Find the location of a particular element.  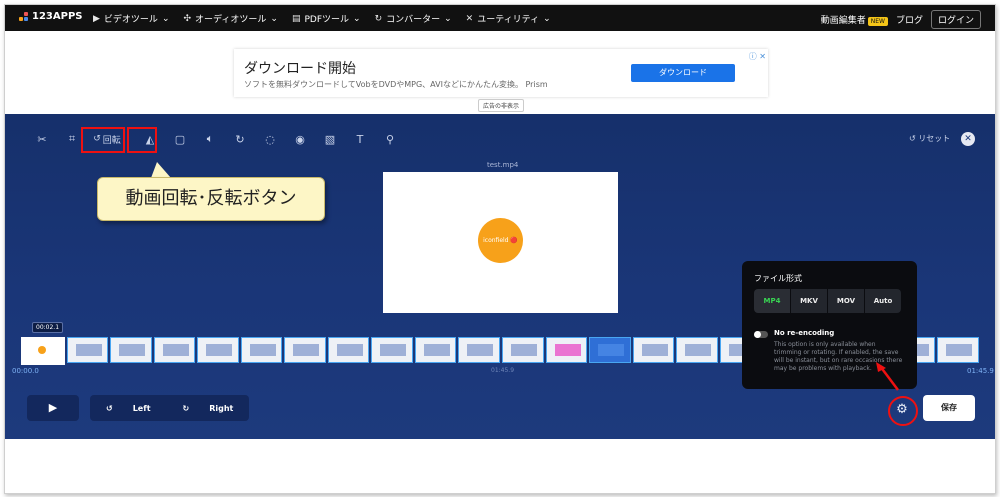

format-mp4: MP4 is located at coordinates (772, 301).